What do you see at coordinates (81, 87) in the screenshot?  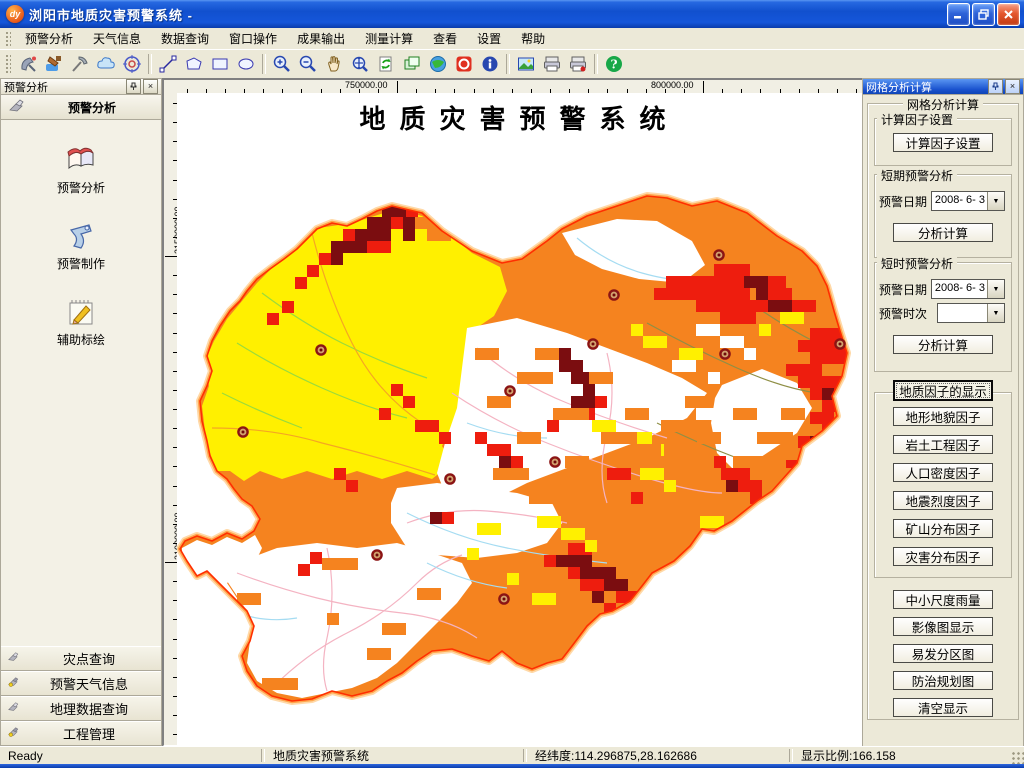 I see `left-panel-titlebar: 预警分析 ×` at bounding box center [81, 87].